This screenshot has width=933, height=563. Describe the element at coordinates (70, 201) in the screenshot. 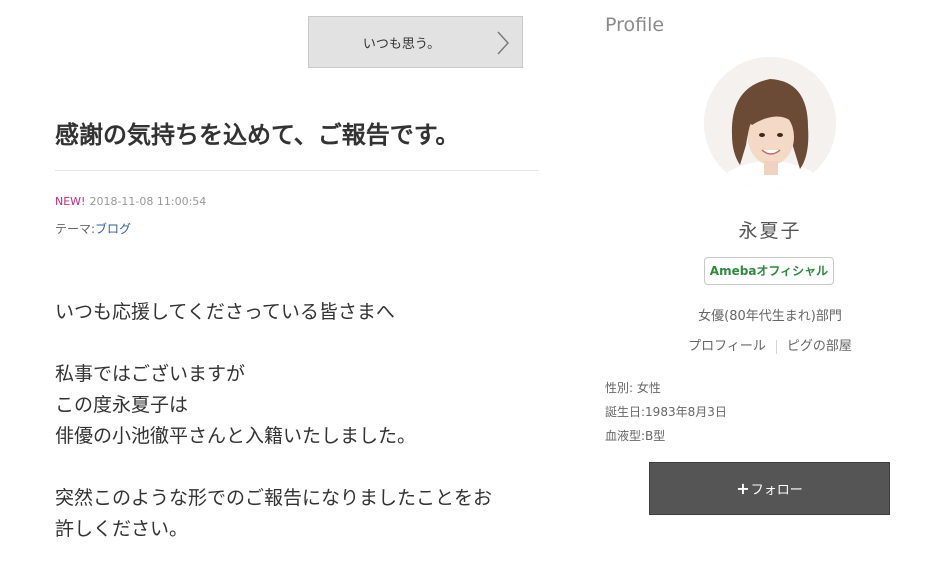

I see `new-badge: NEW!` at that location.